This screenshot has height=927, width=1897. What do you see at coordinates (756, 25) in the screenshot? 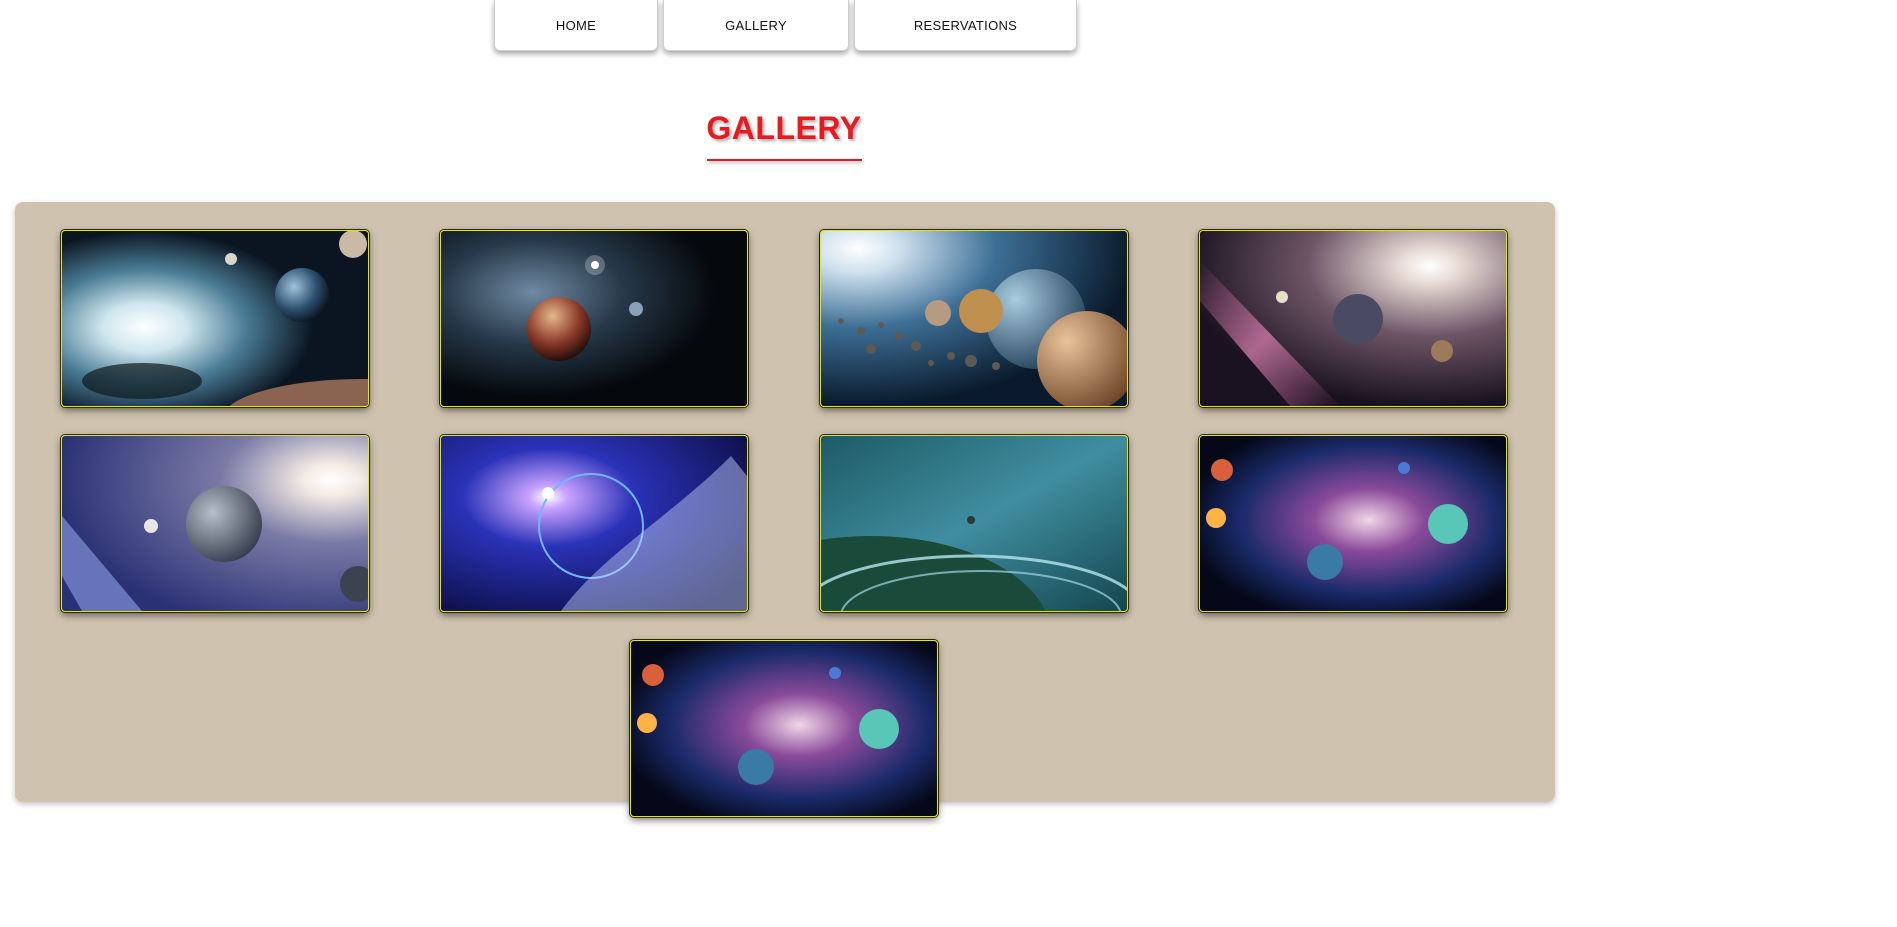
I see `nav-gallery-button: GALLERY` at bounding box center [756, 25].